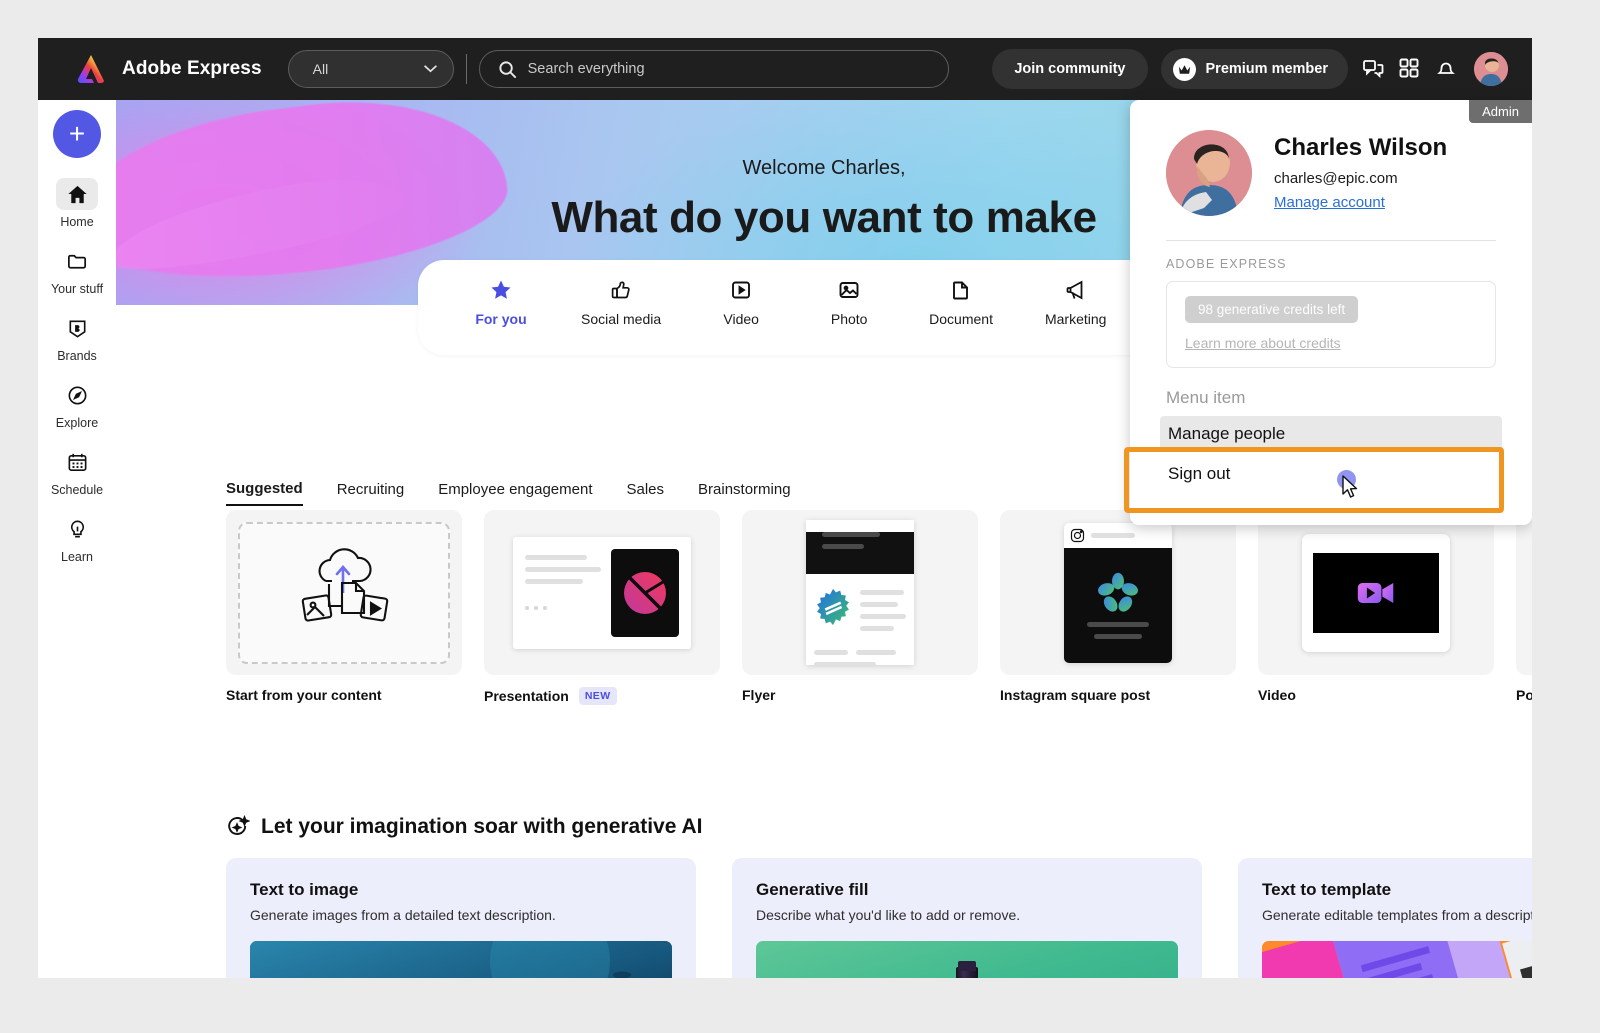  I want to click on subtab-brainstorming: Brainstorming, so click(744, 493).